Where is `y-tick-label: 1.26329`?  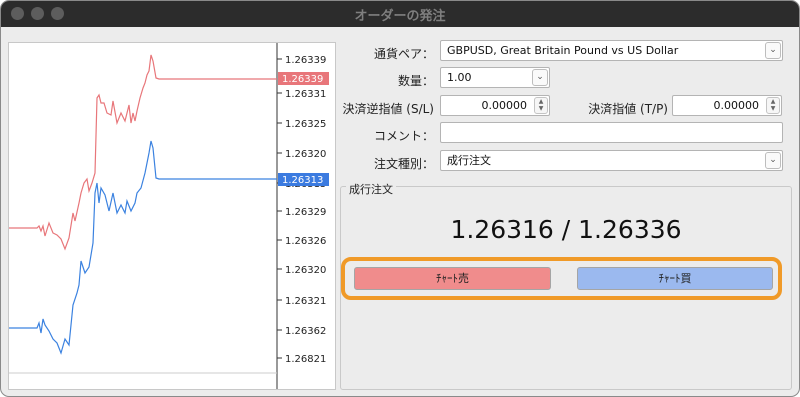
y-tick-label: 1.26329 is located at coordinates (305, 212).